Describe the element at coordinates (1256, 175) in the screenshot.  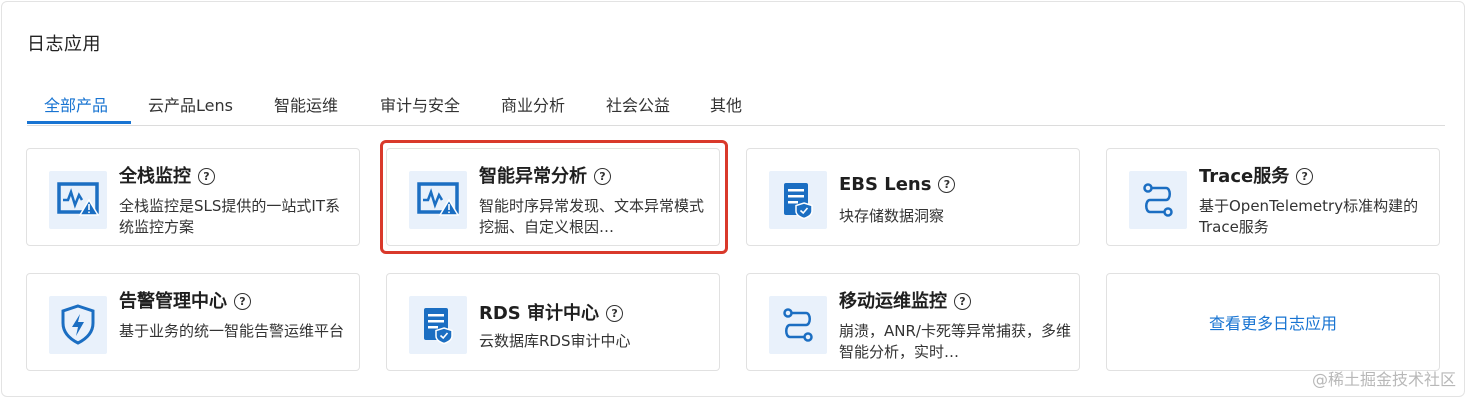
I see `card-title: Trace服务?` at that location.